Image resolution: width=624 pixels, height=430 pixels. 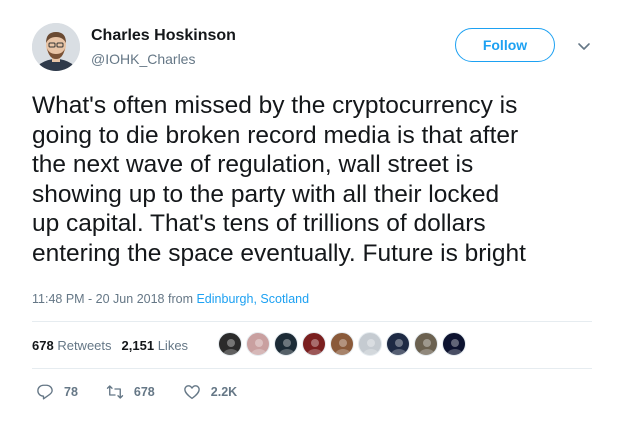 I want to click on retweets-label: Retweets, so click(x=84, y=345).